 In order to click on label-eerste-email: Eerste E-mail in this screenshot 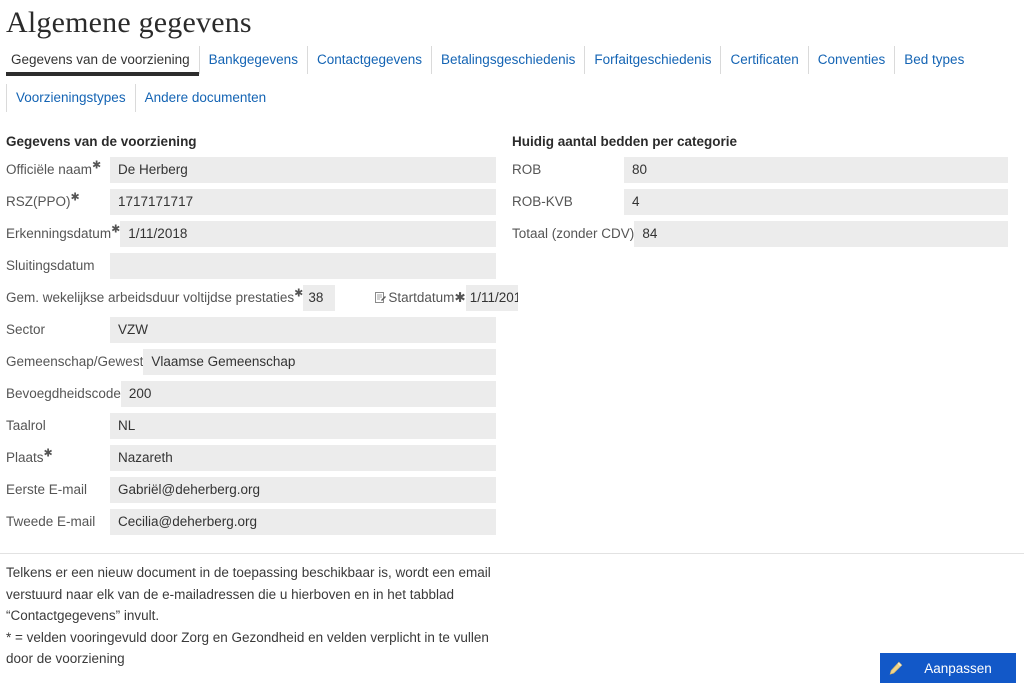, I will do `click(47, 489)`.